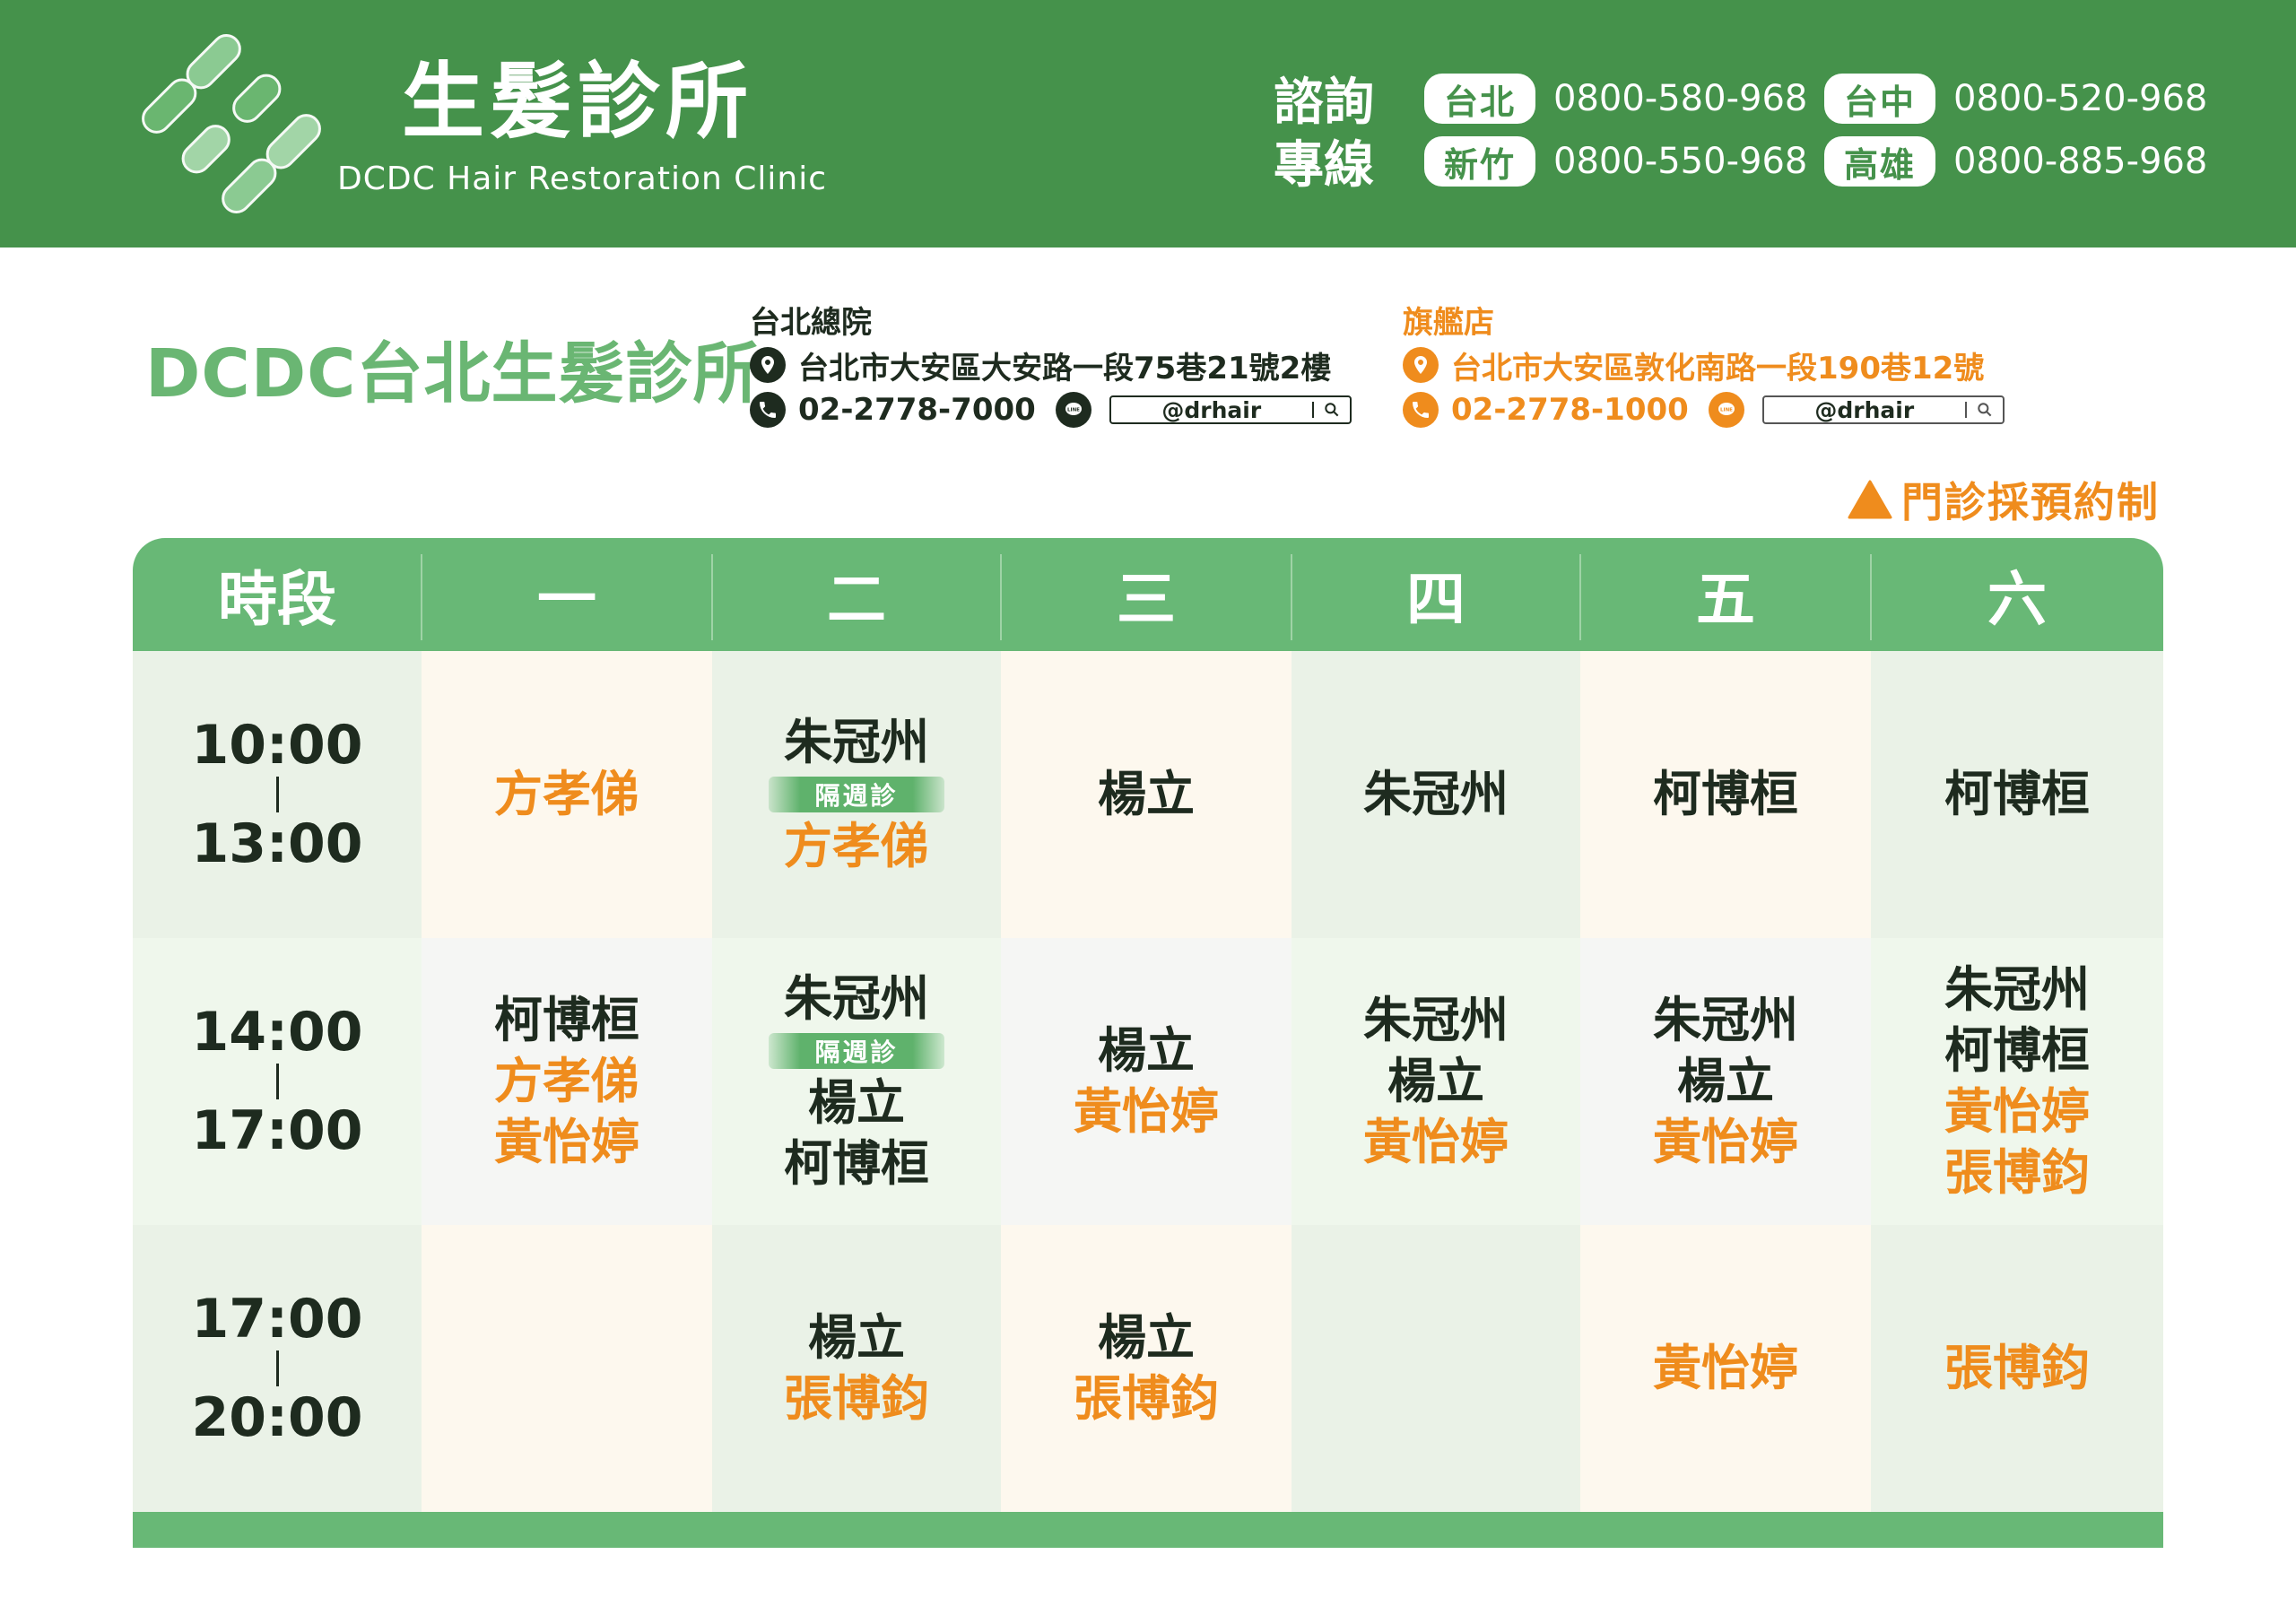  I want to click on schedule-cell: 楊立, so click(1146, 794).